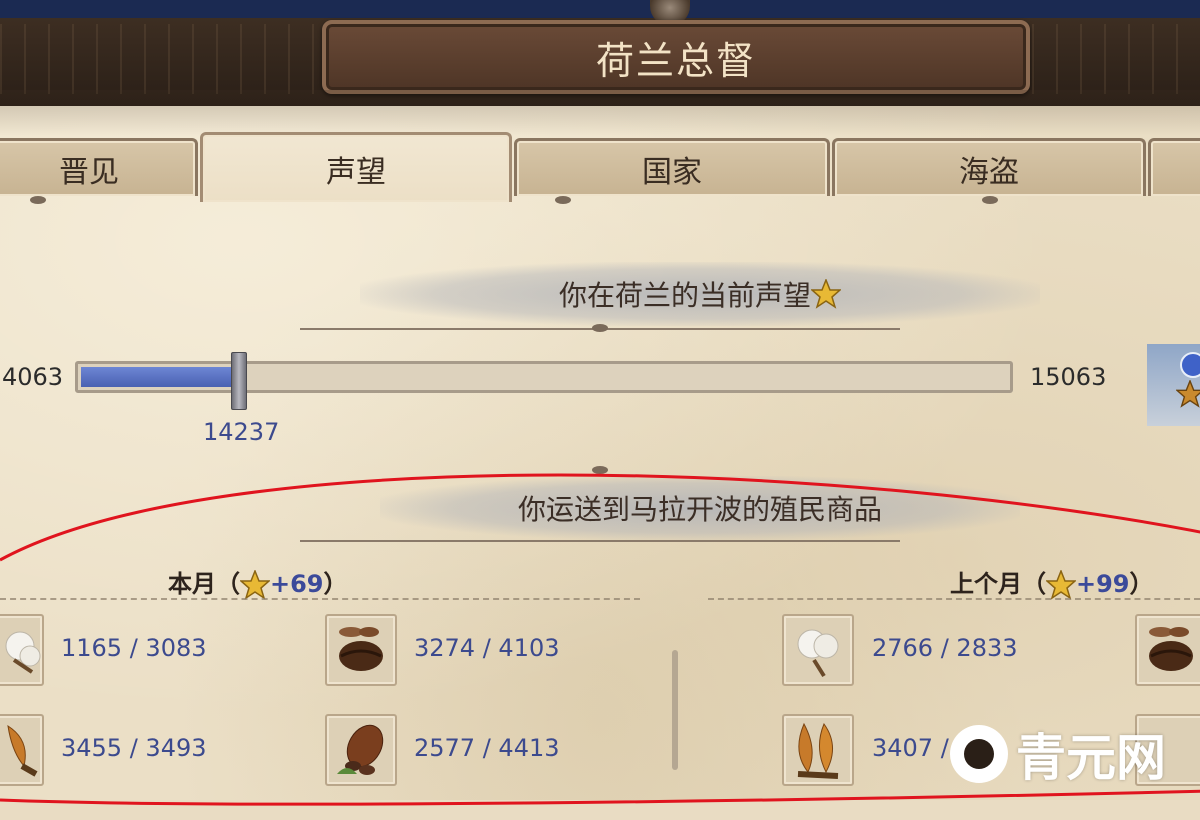  Describe the element at coordinates (675, 60) in the screenshot. I see `window-title: 荷兰总督` at that location.